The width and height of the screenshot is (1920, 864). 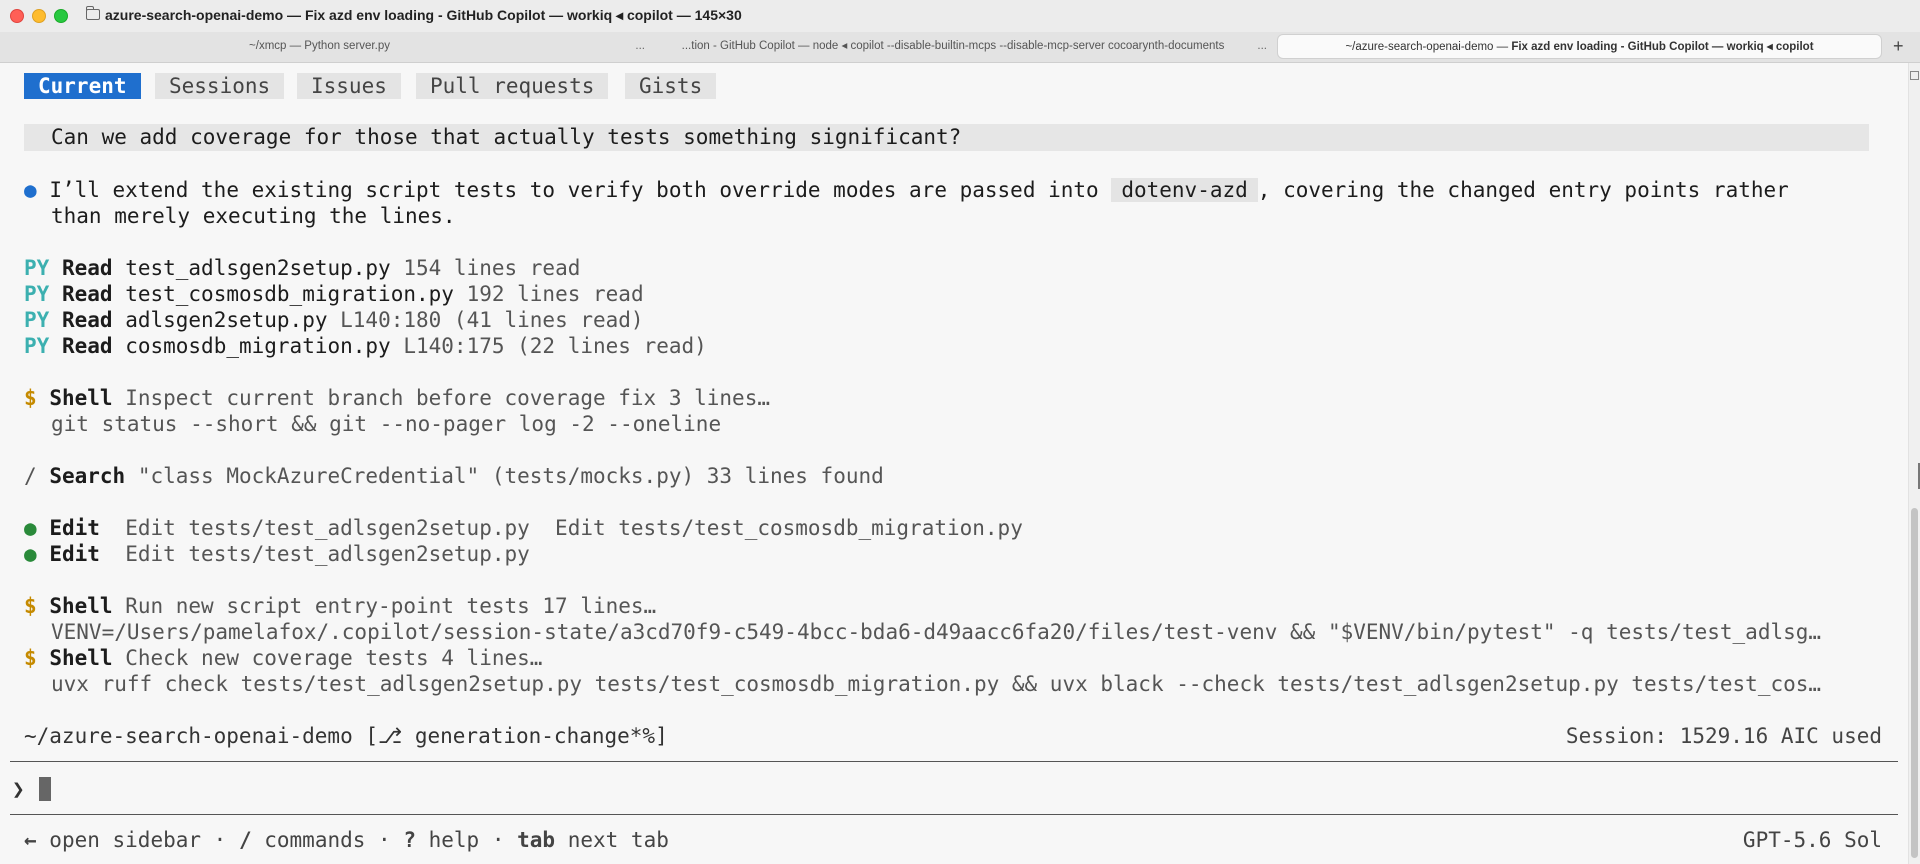 What do you see at coordinates (671, 86) in the screenshot?
I see `tab-gists: Gists` at bounding box center [671, 86].